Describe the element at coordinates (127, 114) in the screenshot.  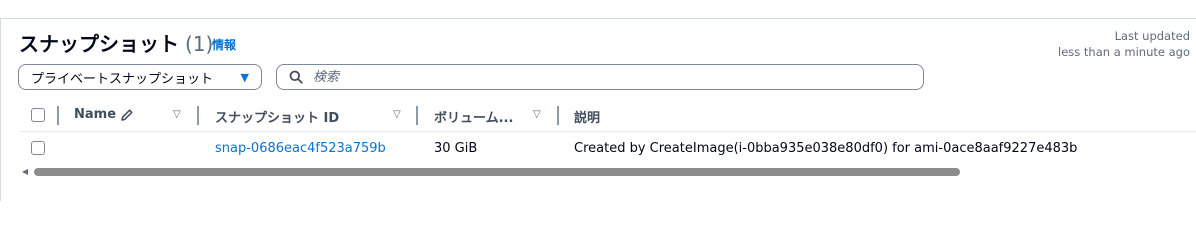
I see `pencil-icon` at that location.